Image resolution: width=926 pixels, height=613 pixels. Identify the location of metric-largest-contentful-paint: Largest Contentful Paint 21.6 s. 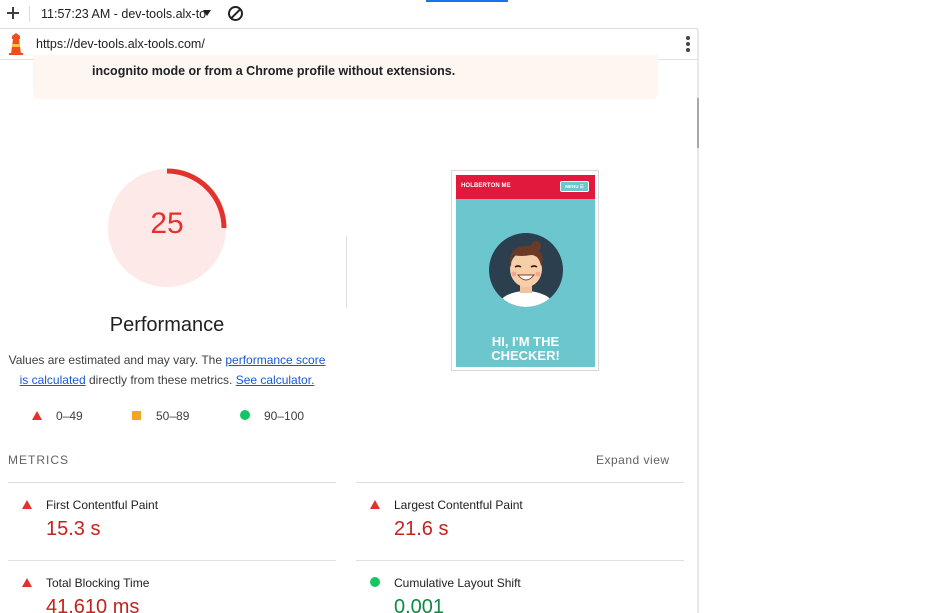
(520, 512).